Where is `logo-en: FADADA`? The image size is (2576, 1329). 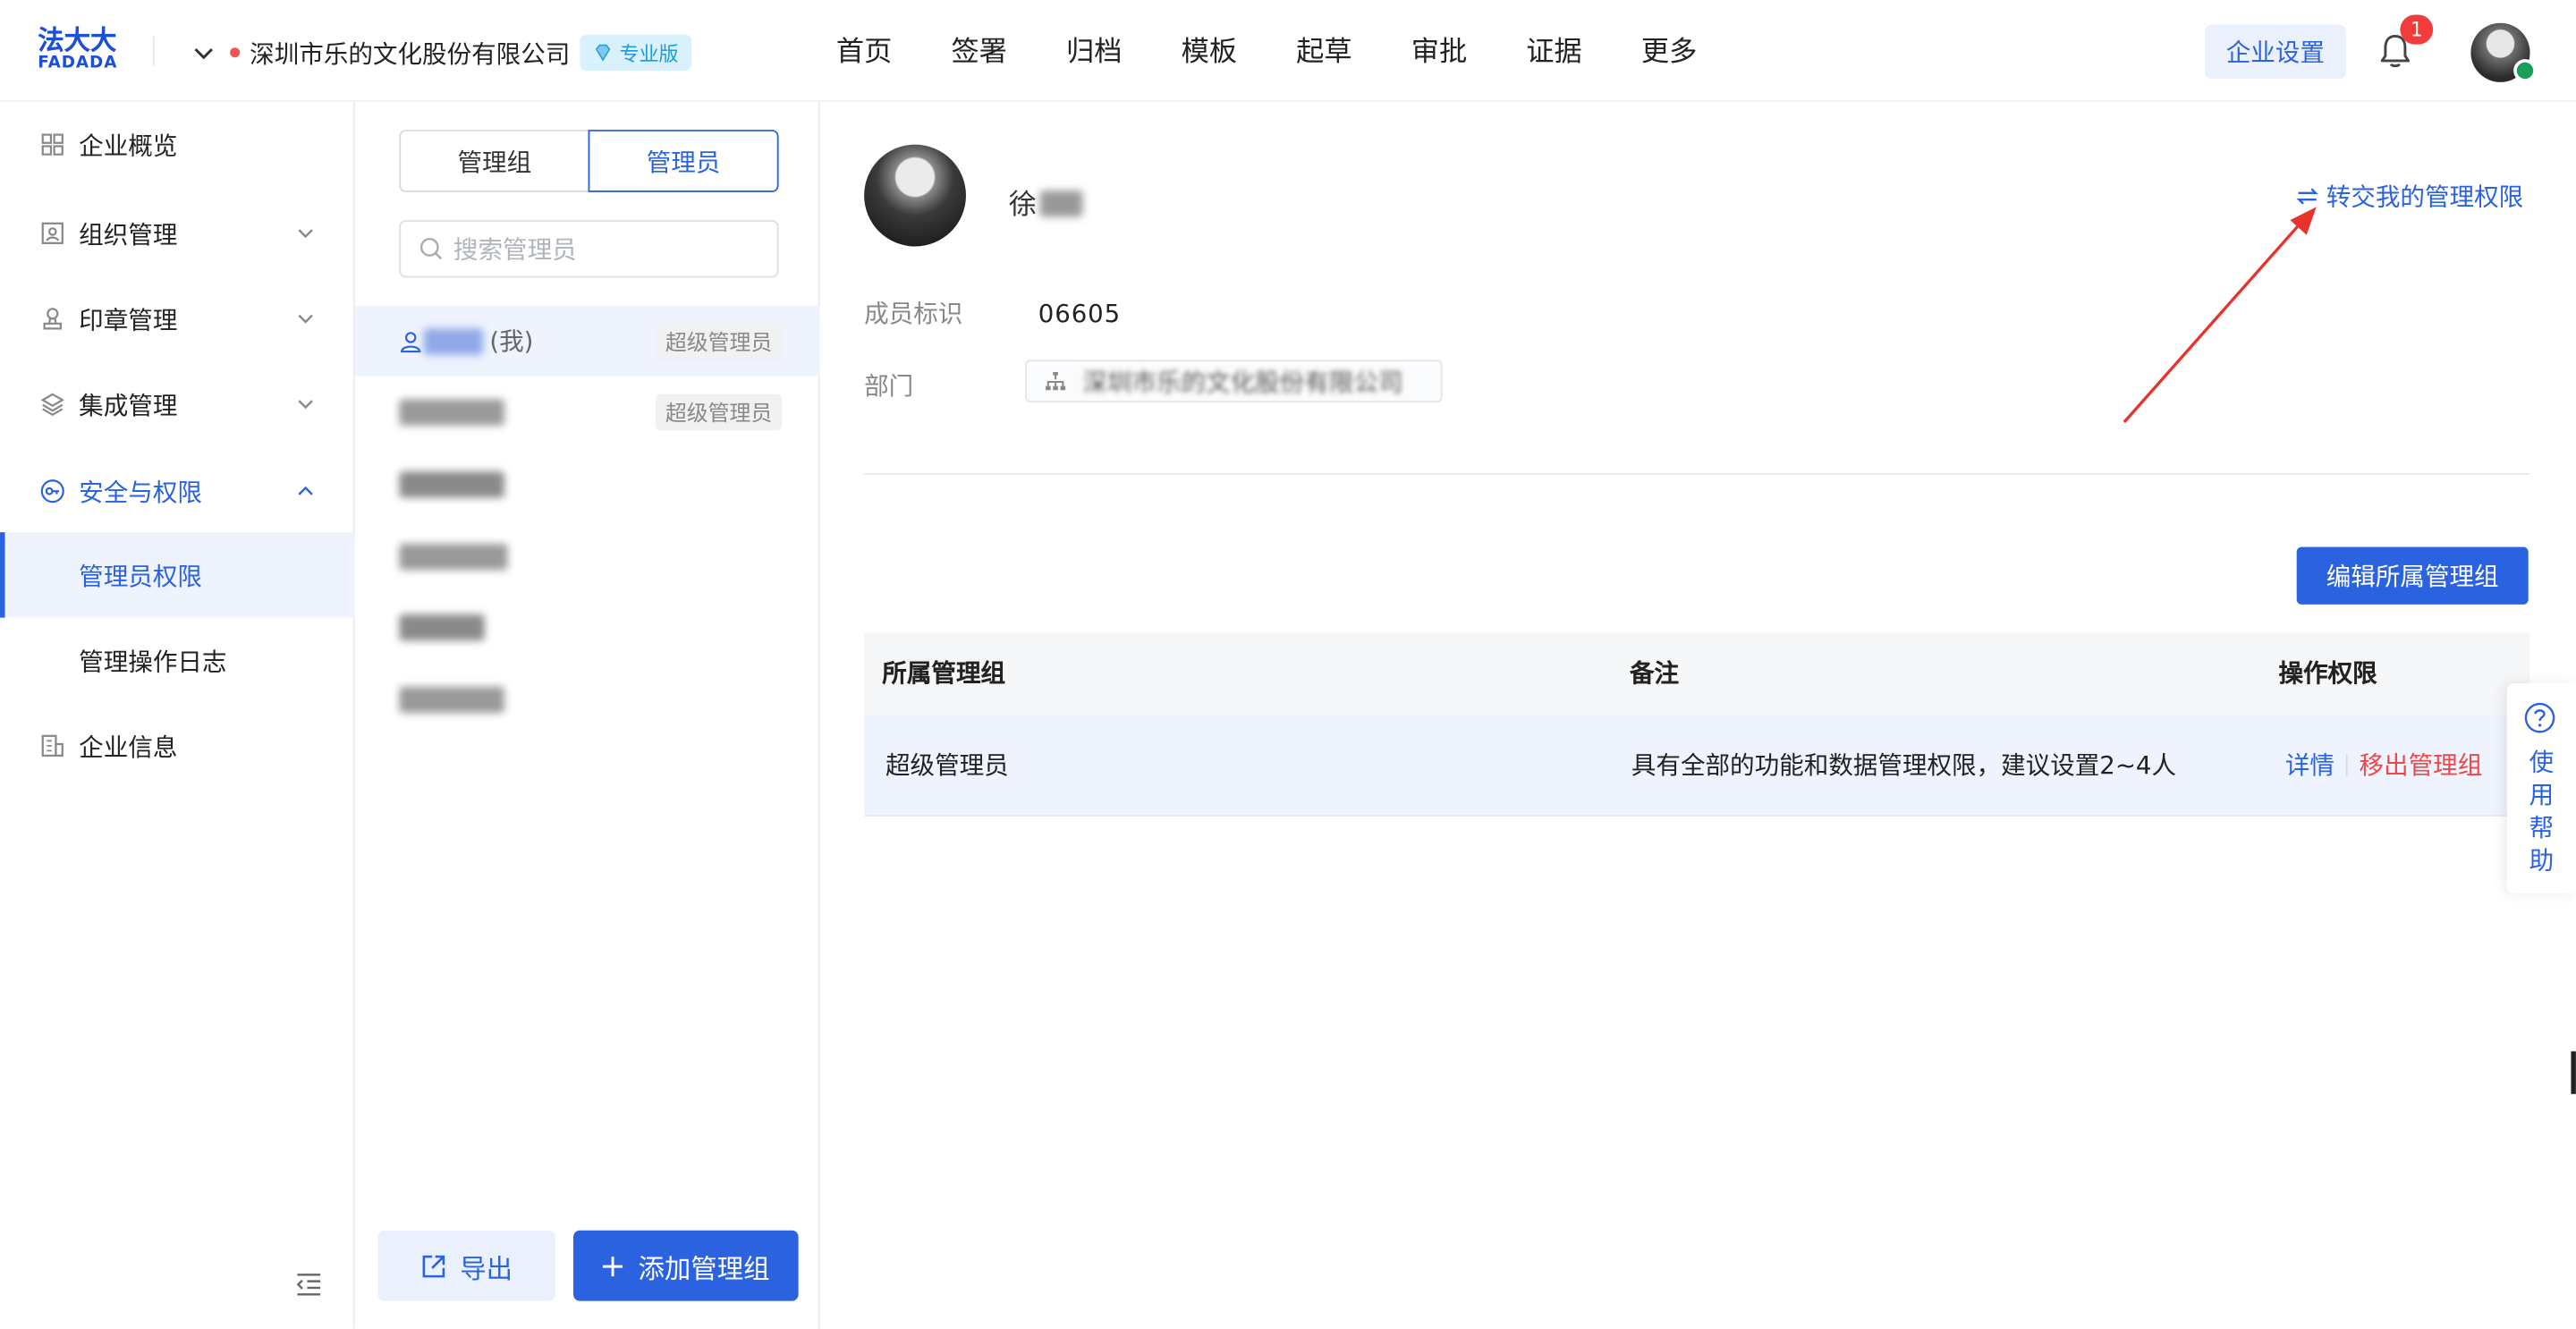 logo-en: FADADA is located at coordinates (78, 63).